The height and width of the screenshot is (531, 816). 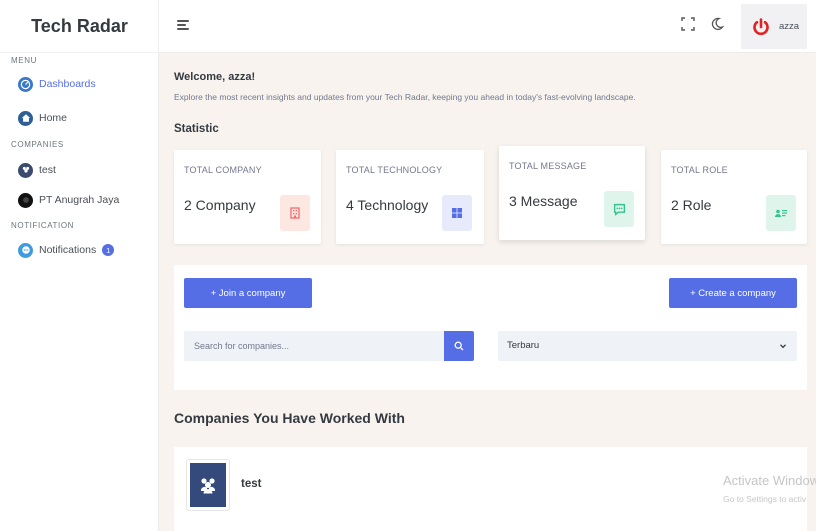 I want to click on sidebar-item-notifications: Notifications 1, so click(x=66, y=250).